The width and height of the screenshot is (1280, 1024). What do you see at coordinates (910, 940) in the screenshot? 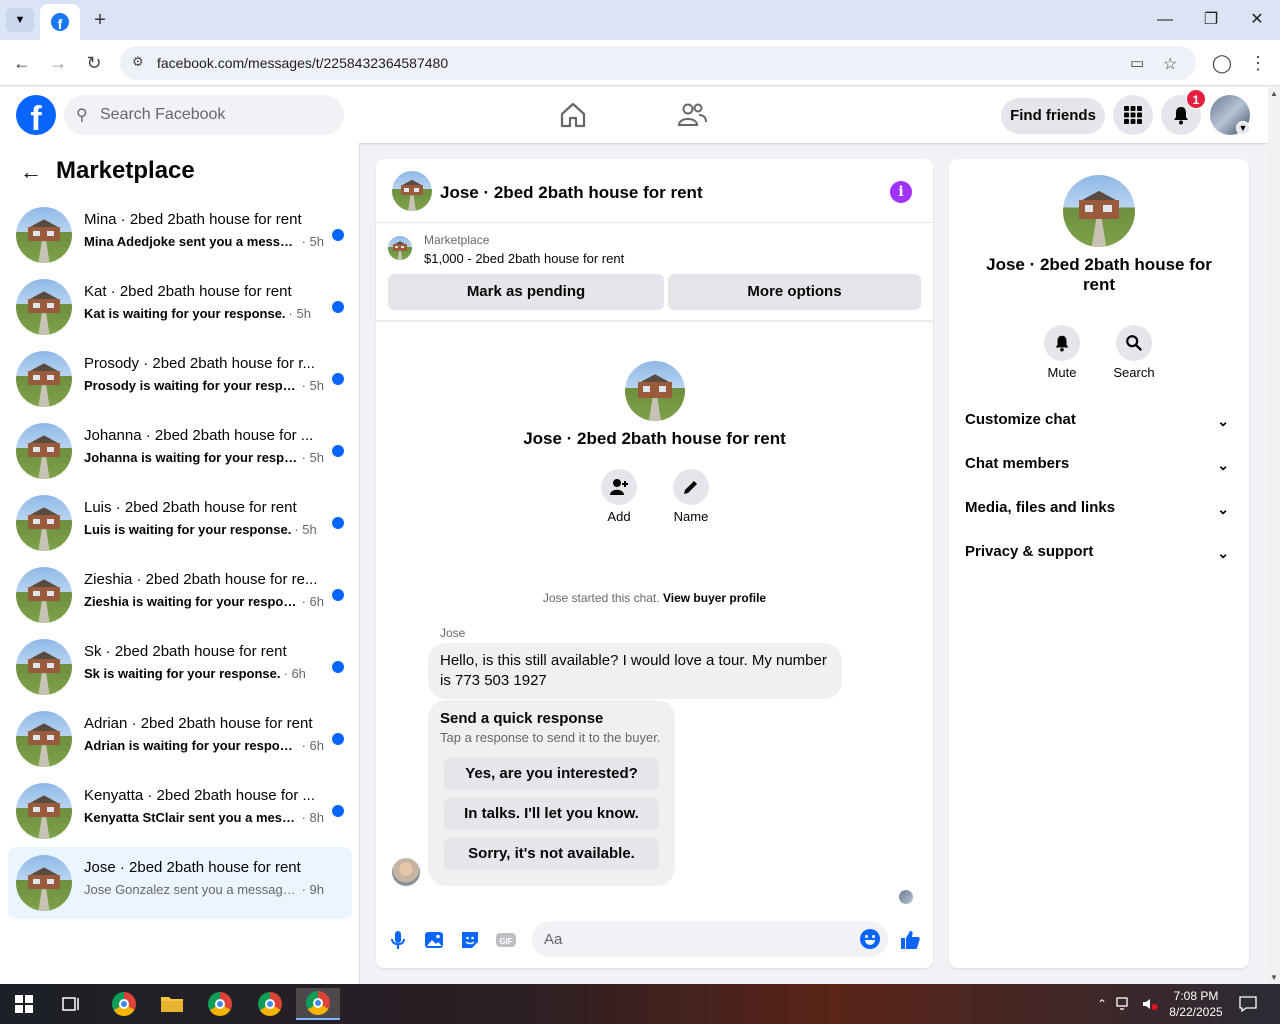
I see `thumbs-up-icon` at bounding box center [910, 940].